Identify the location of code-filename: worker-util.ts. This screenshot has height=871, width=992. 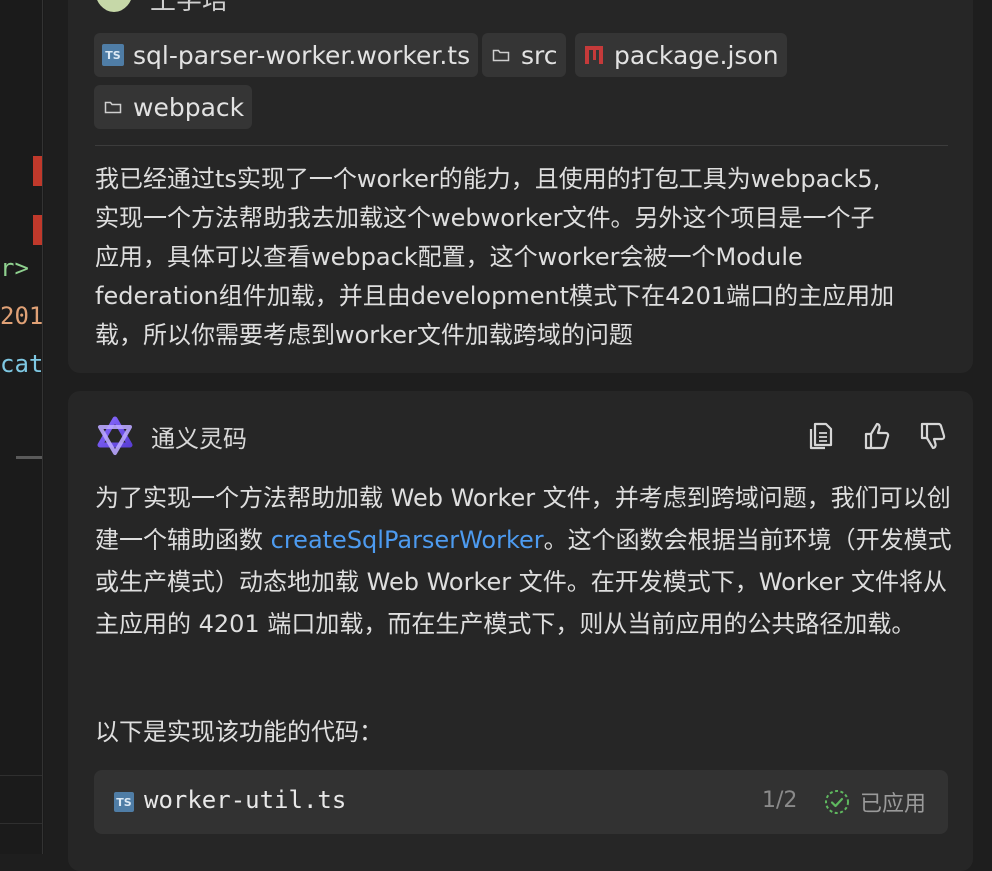
(245, 800).